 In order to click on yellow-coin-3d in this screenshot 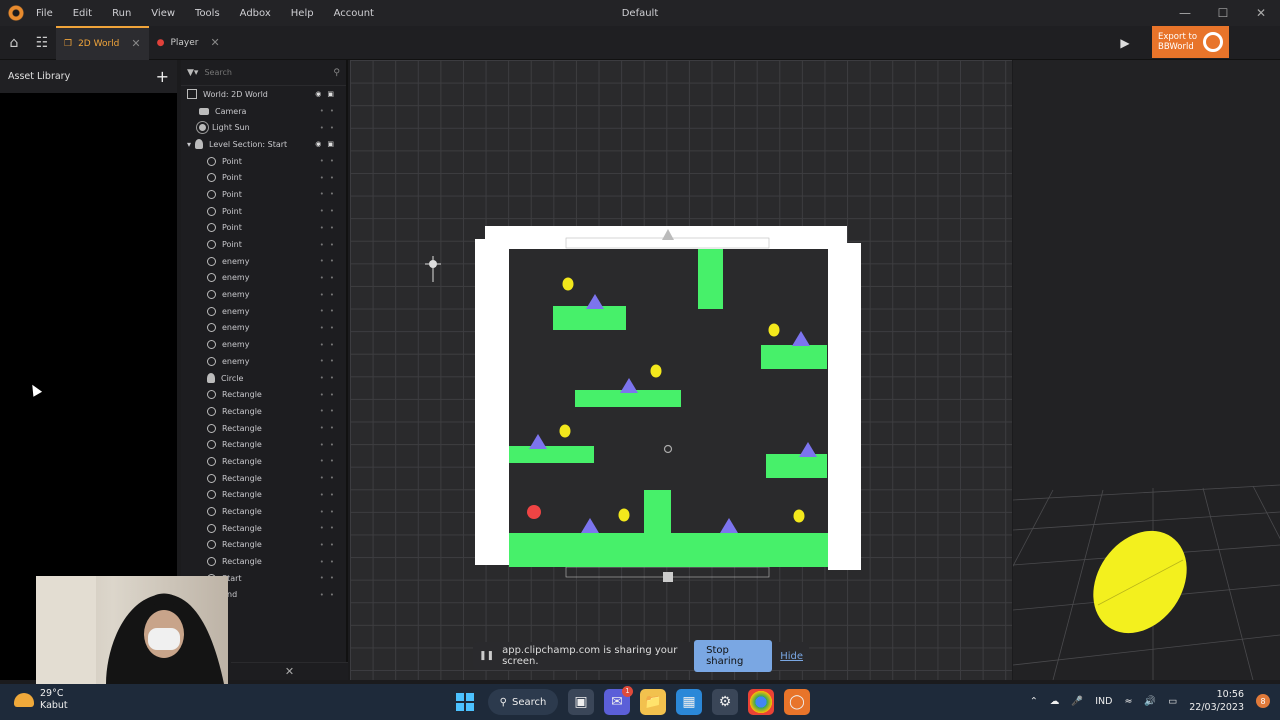, I will do `click(1140, 582)`.